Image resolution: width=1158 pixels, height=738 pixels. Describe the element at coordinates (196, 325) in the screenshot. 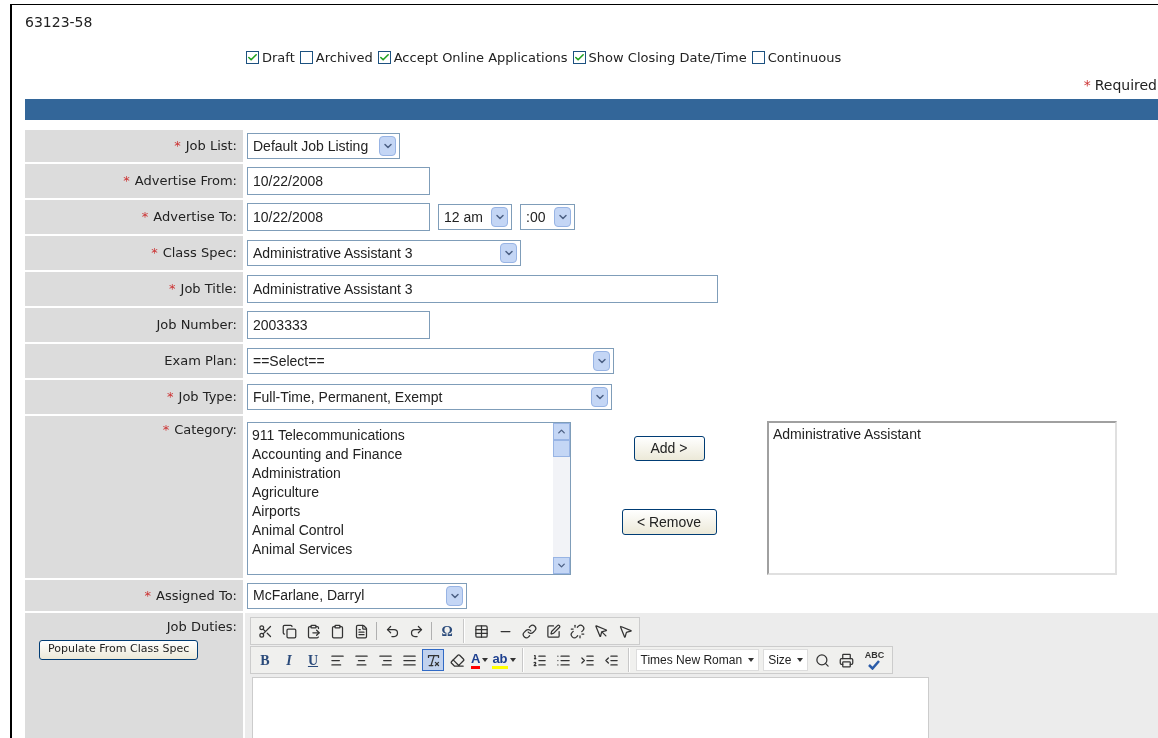

I see `field-label: Job Number:` at that location.